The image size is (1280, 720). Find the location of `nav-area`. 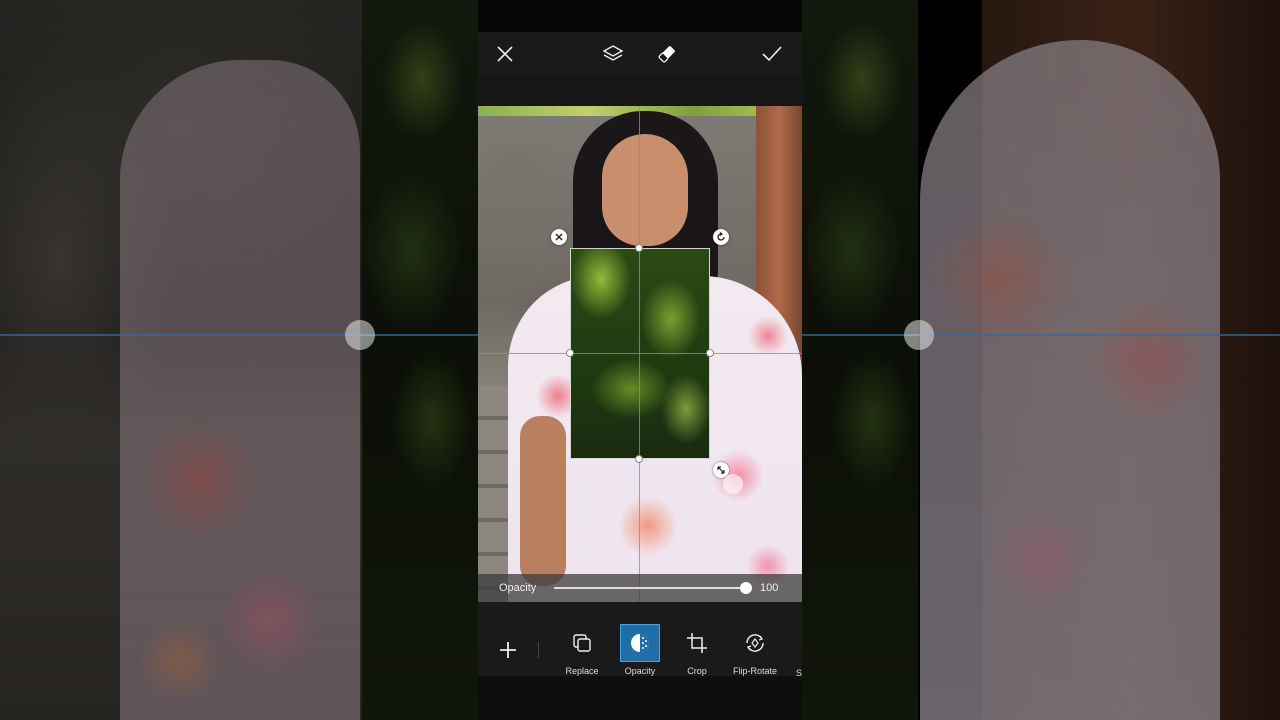

nav-area is located at coordinates (640, 698).